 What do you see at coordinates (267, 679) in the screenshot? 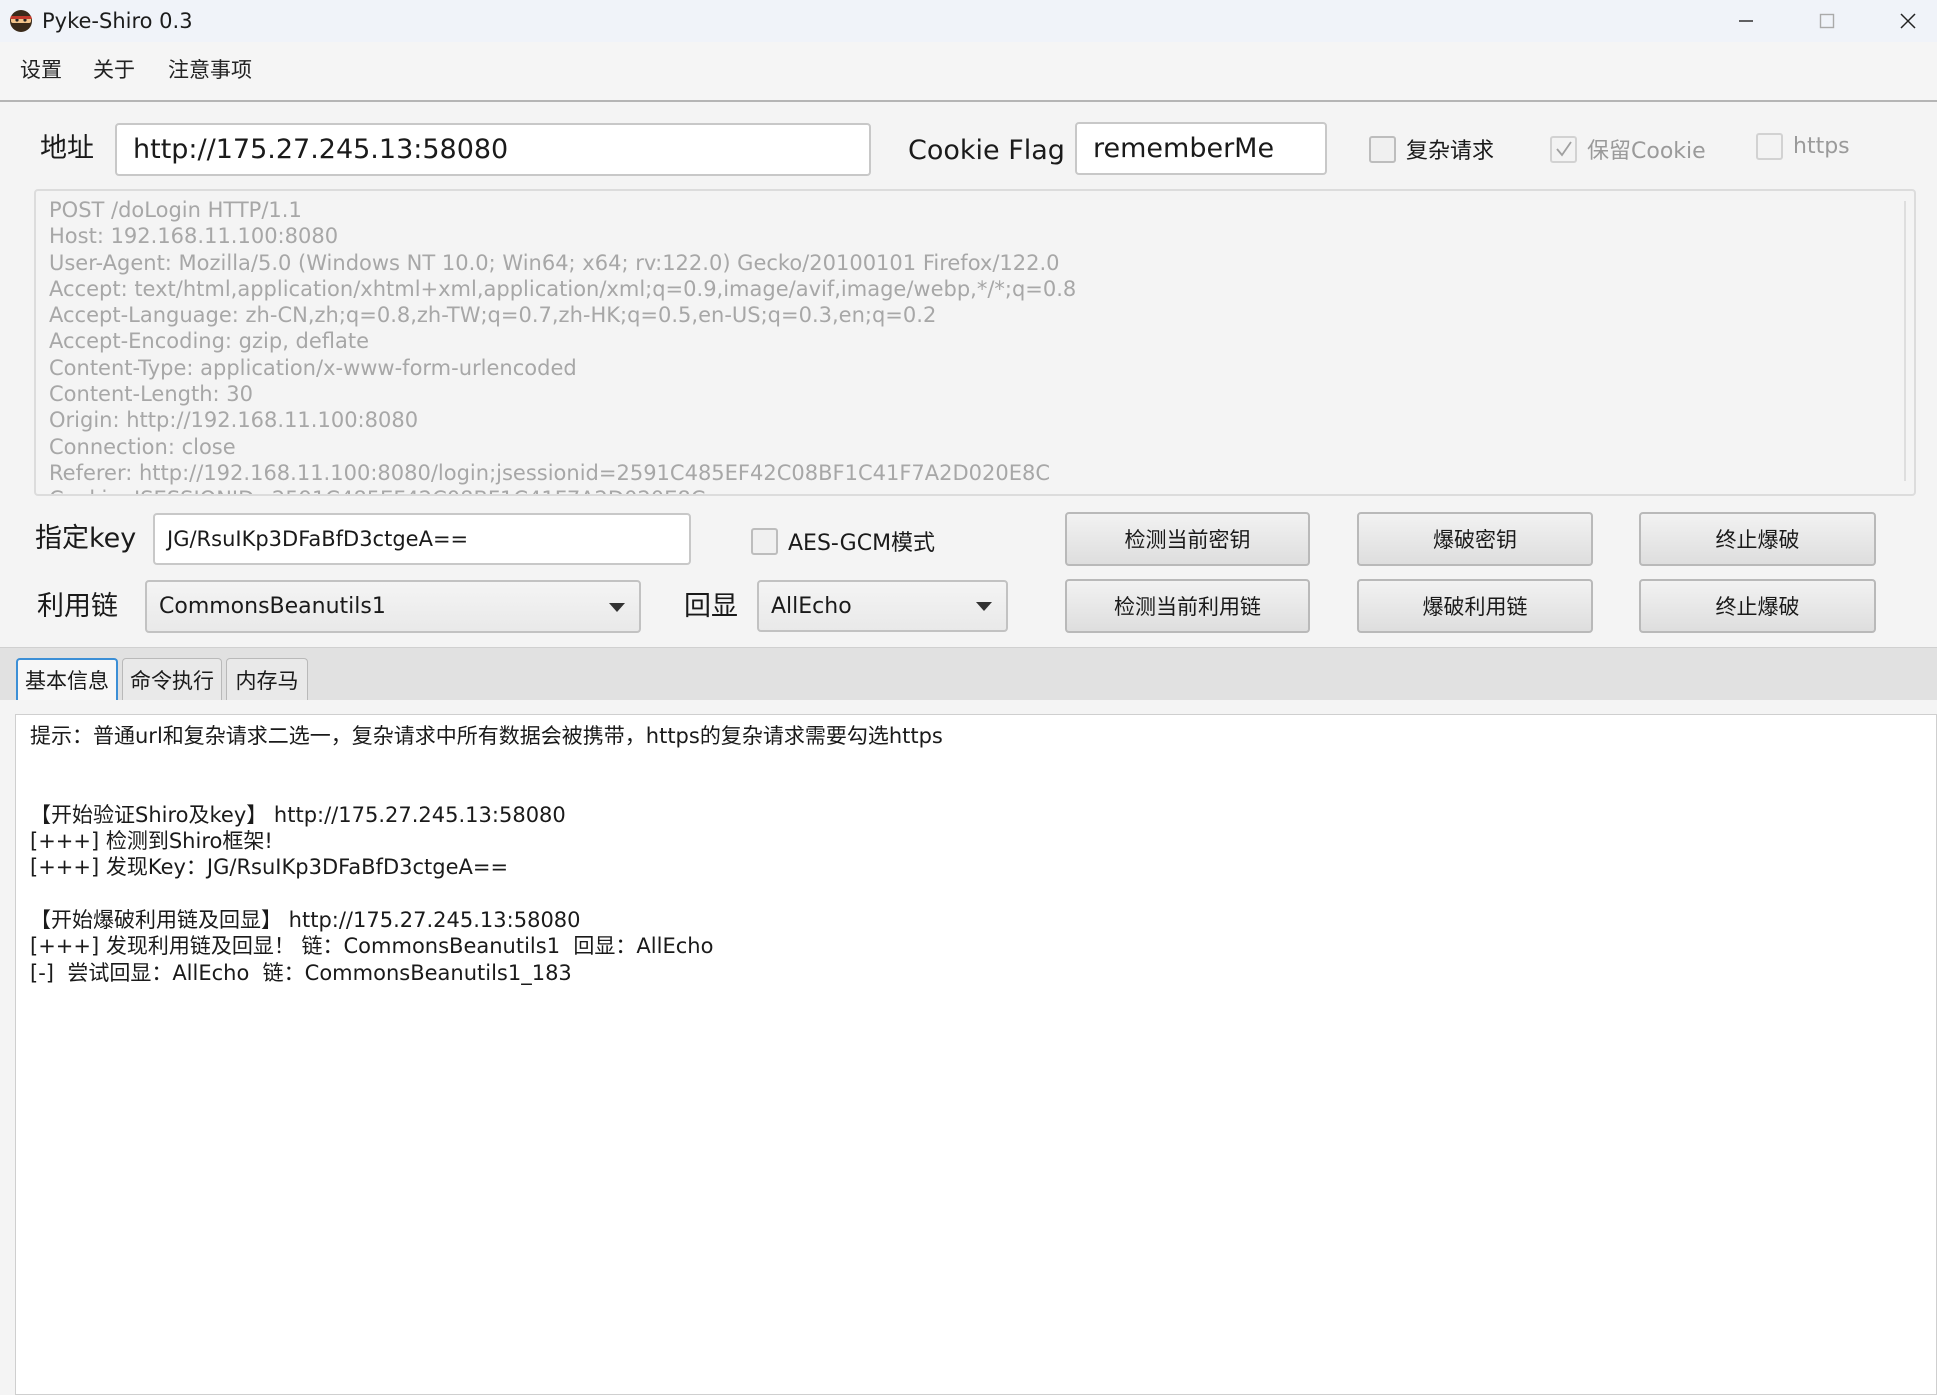
I see `tab-memshell: 内存马` at bounding box center [267, 679].